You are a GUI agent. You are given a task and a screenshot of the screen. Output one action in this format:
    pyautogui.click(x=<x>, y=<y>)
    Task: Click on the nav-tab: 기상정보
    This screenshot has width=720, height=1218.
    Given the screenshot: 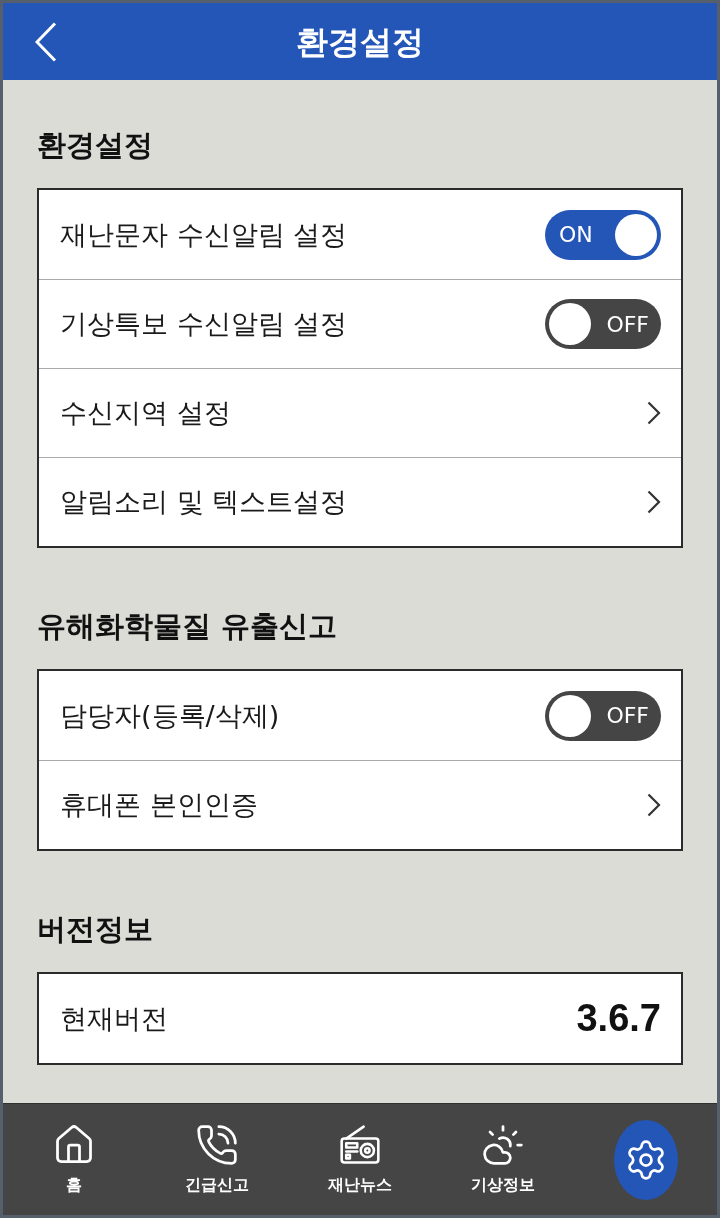 What is the action you would take?
    pyautogui.click(x=502, y=1159)
    